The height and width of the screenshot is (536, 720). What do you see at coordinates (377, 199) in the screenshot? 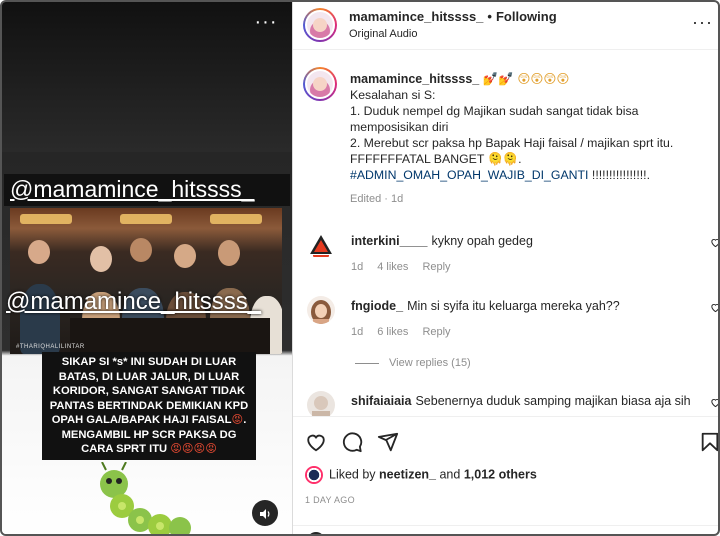
I see `caption-meta: Edited · 1d` at bounding box center [377, 199].